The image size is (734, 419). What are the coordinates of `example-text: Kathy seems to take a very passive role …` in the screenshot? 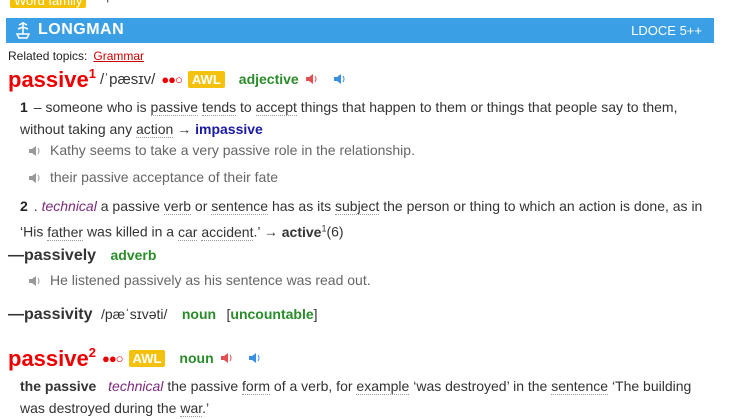 It's located at (232, 150).